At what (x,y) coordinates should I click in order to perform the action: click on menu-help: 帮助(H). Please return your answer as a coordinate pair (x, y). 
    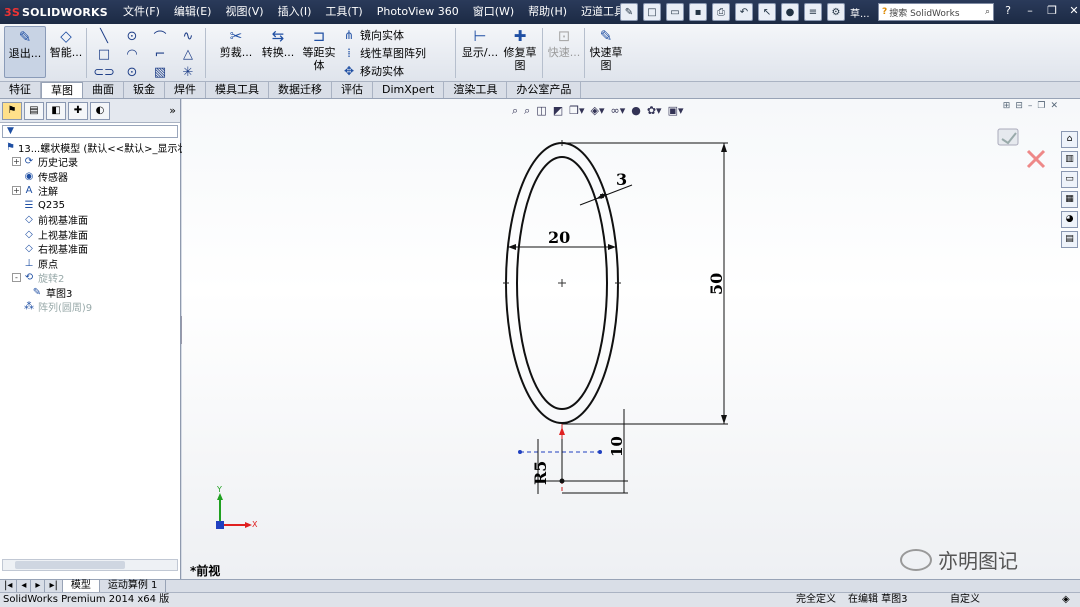
    Looking at the image, I should click on (547, 12).